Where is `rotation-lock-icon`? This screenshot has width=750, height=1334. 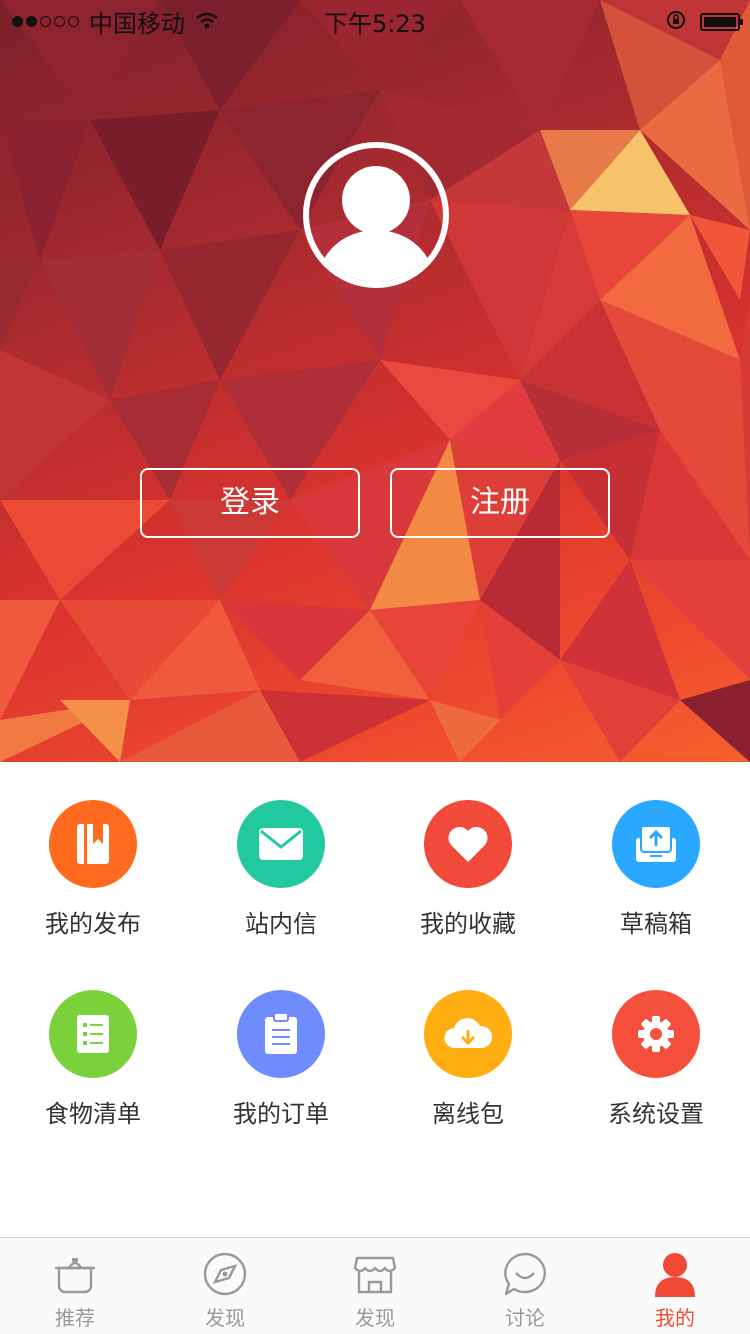
rotation-lock-icon is located at coordinates (676, 22).